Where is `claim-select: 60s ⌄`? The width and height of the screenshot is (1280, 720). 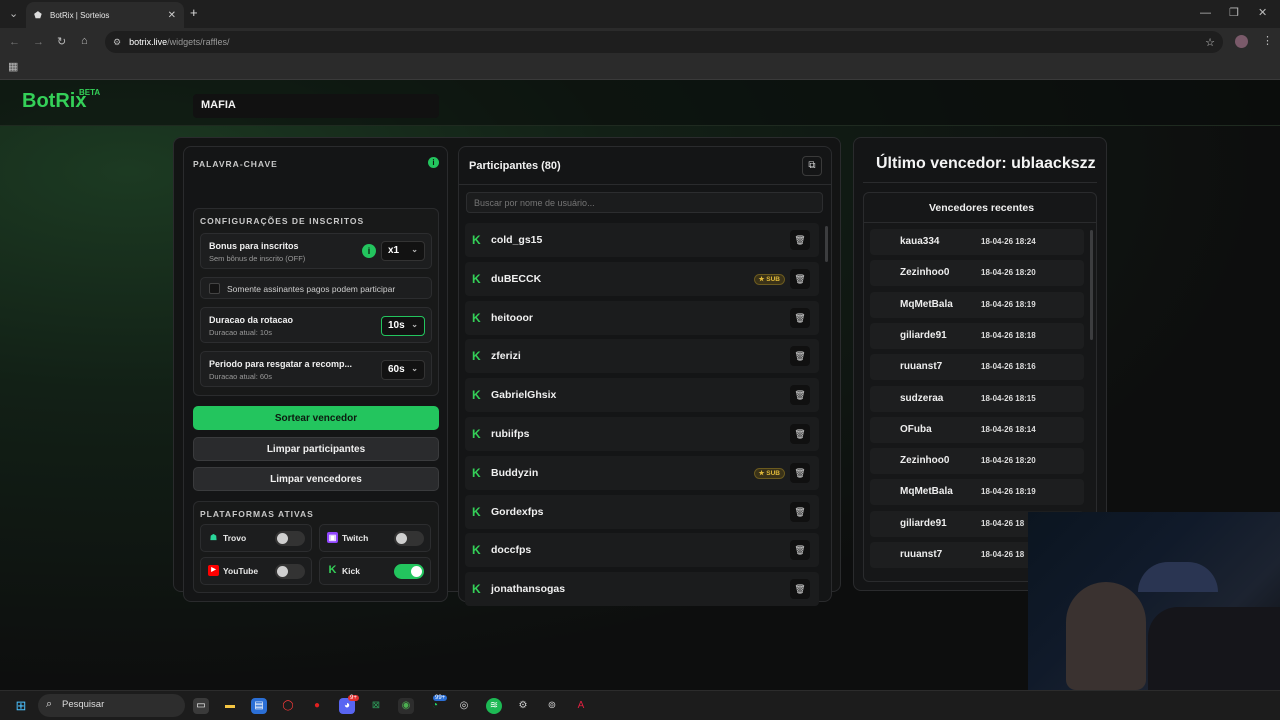
claim-select: 60s ⌄ is located at coordinates (403, 370).